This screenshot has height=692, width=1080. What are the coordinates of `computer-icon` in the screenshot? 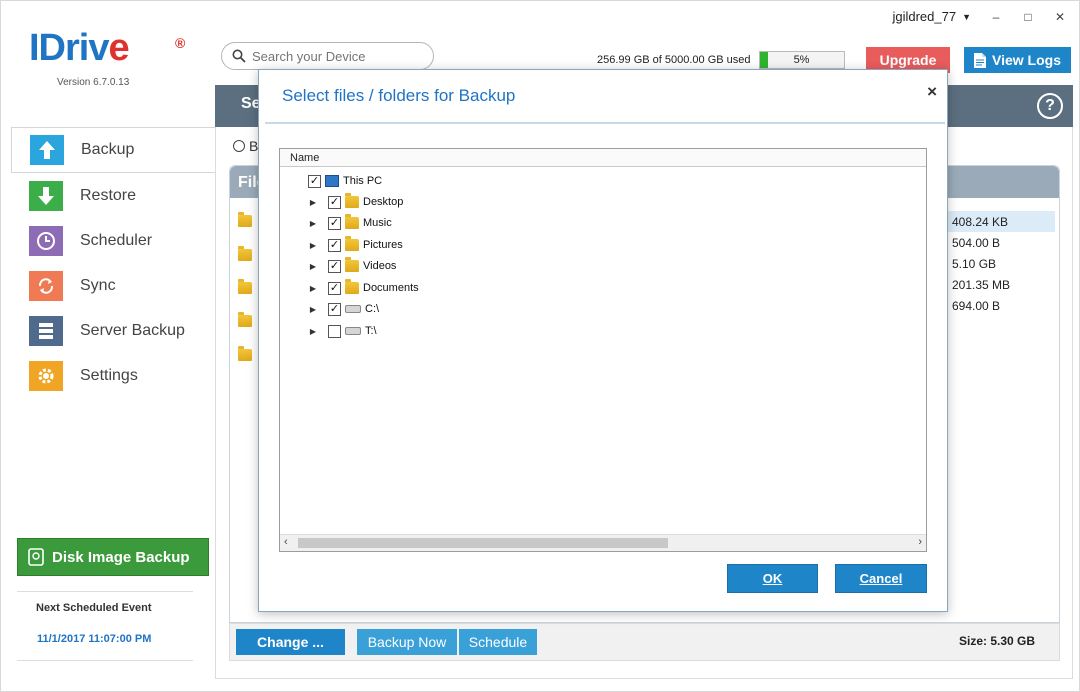 It's located at (332, 181).